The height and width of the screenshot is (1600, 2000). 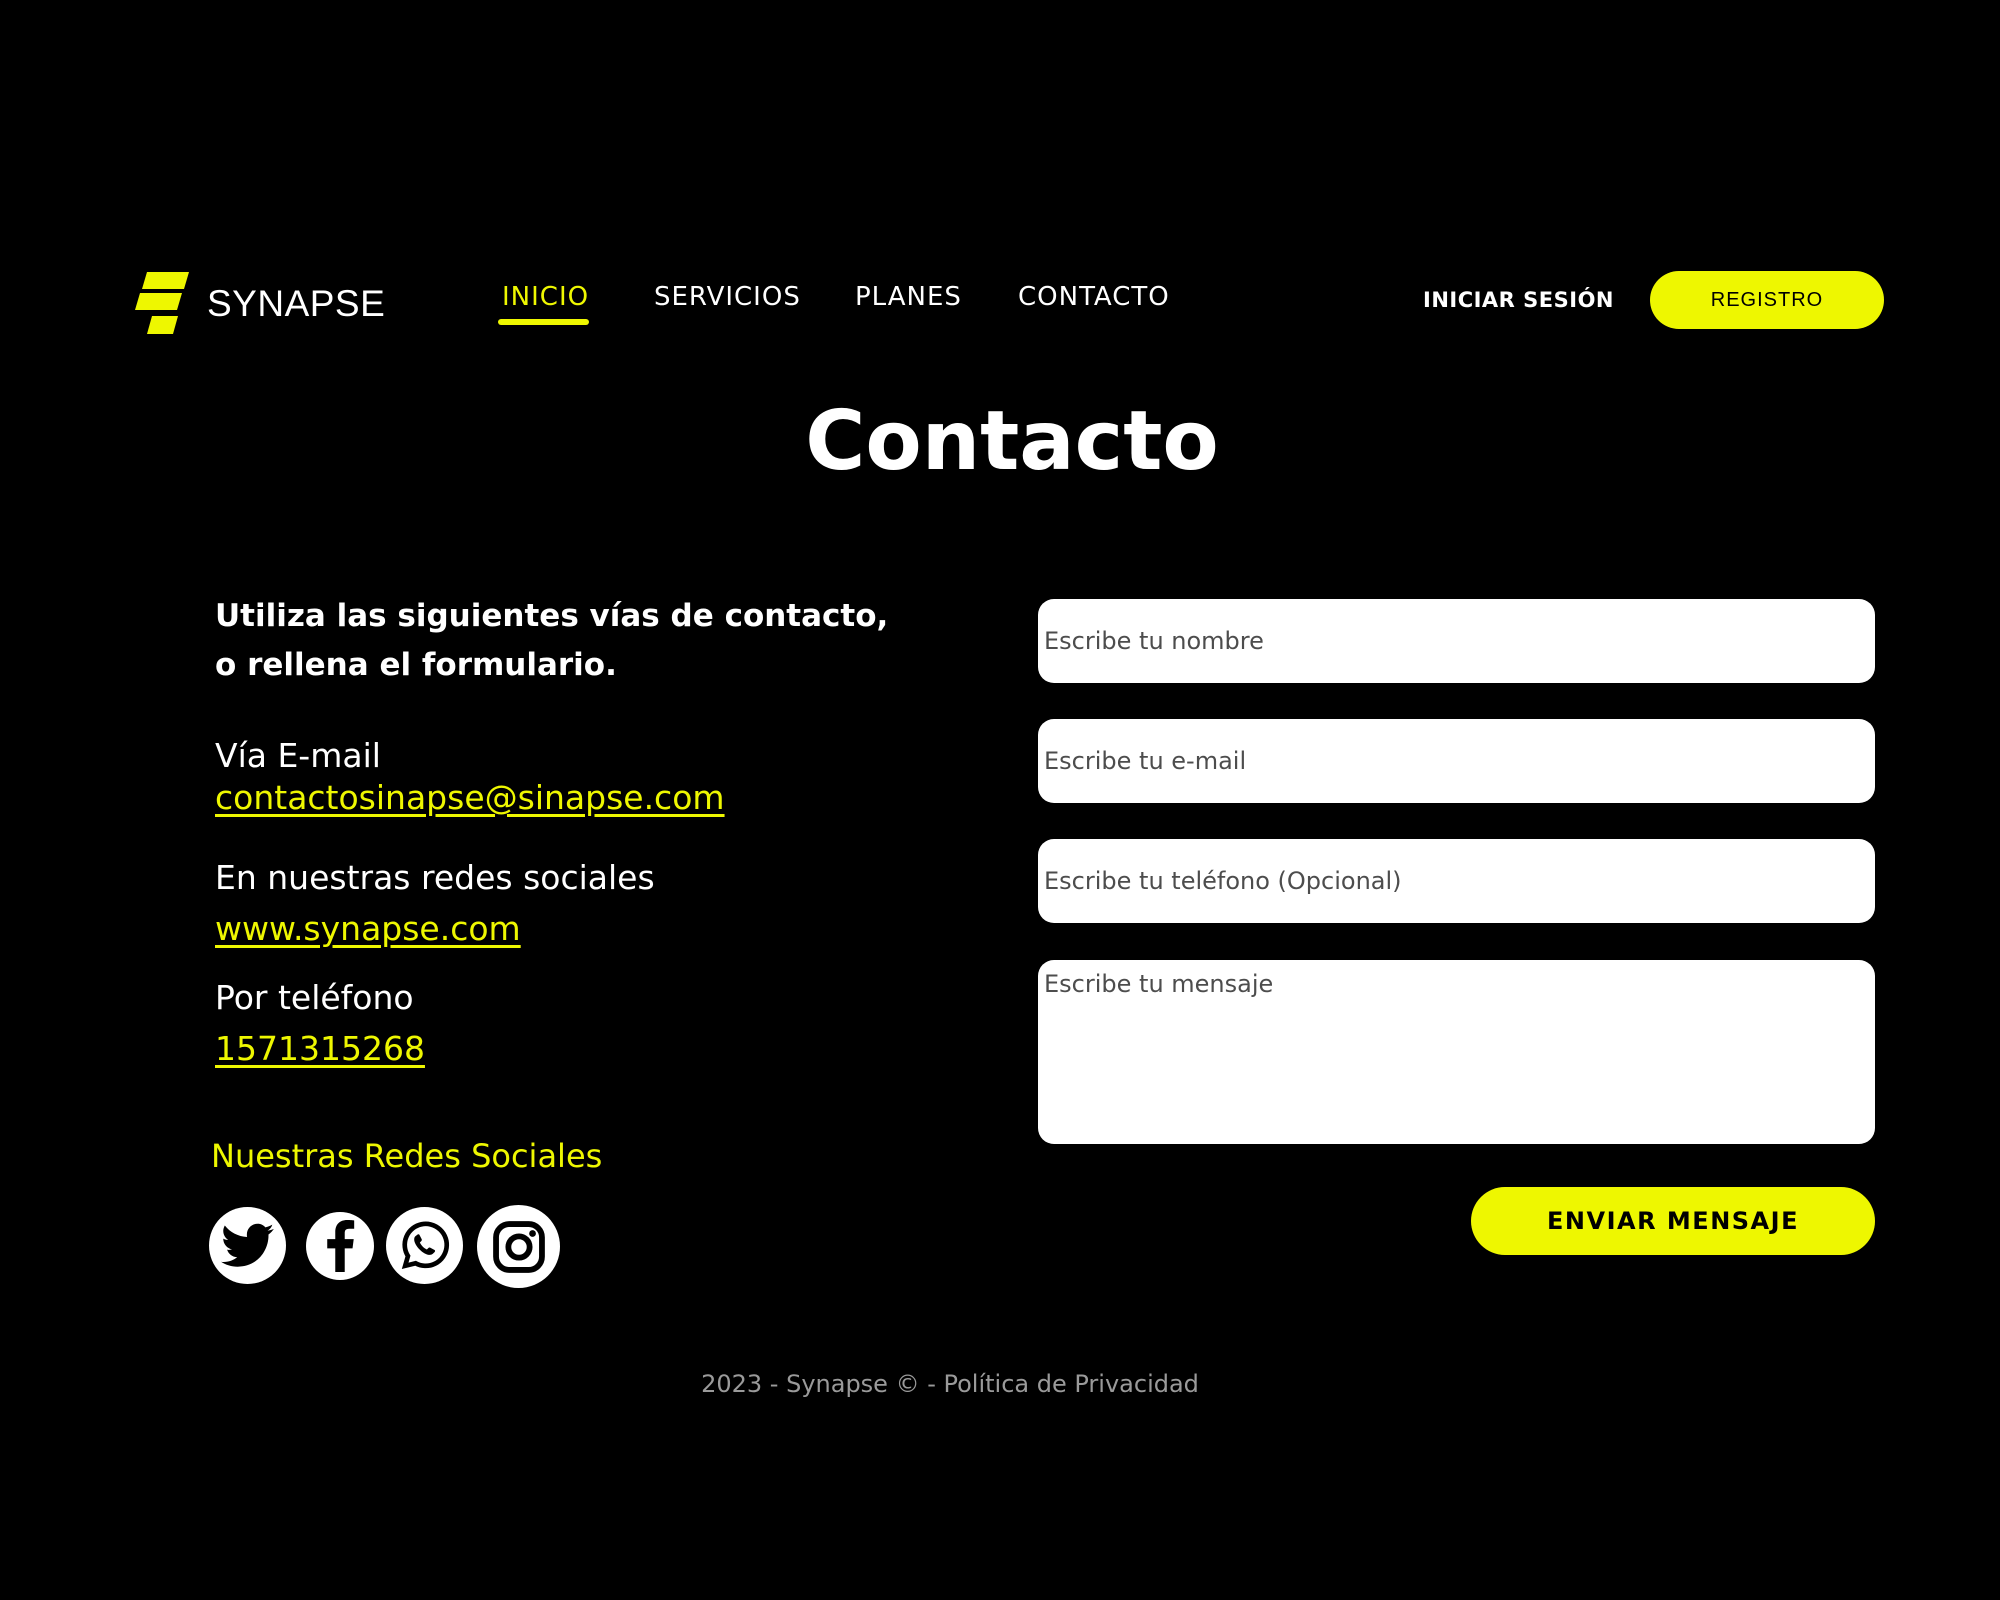 What do you see at coordinates (908, 297) in the screenshot?
I see `nav-item-planes: PLANES` at bounding box center [908, 297].